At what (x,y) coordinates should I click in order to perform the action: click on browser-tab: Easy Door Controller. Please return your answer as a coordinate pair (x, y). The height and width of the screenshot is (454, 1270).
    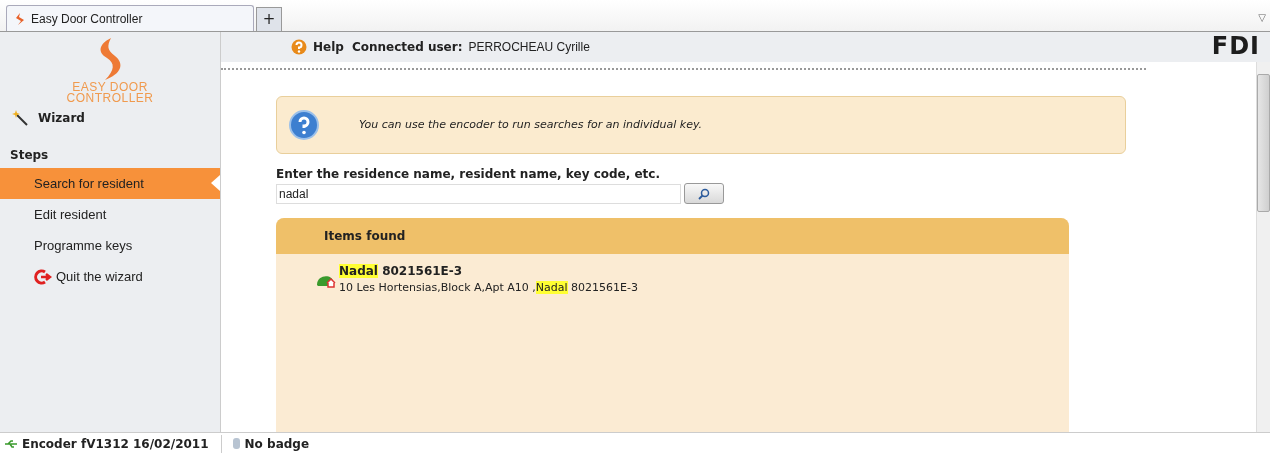
    Looking at the image, I should click on (130, 18).